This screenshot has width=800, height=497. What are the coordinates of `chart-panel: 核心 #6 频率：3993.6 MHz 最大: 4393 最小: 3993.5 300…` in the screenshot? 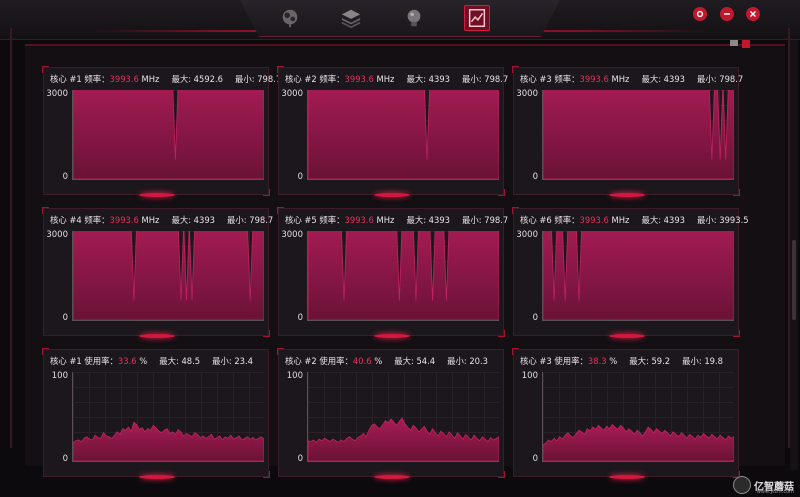 It's located at (630, 272).